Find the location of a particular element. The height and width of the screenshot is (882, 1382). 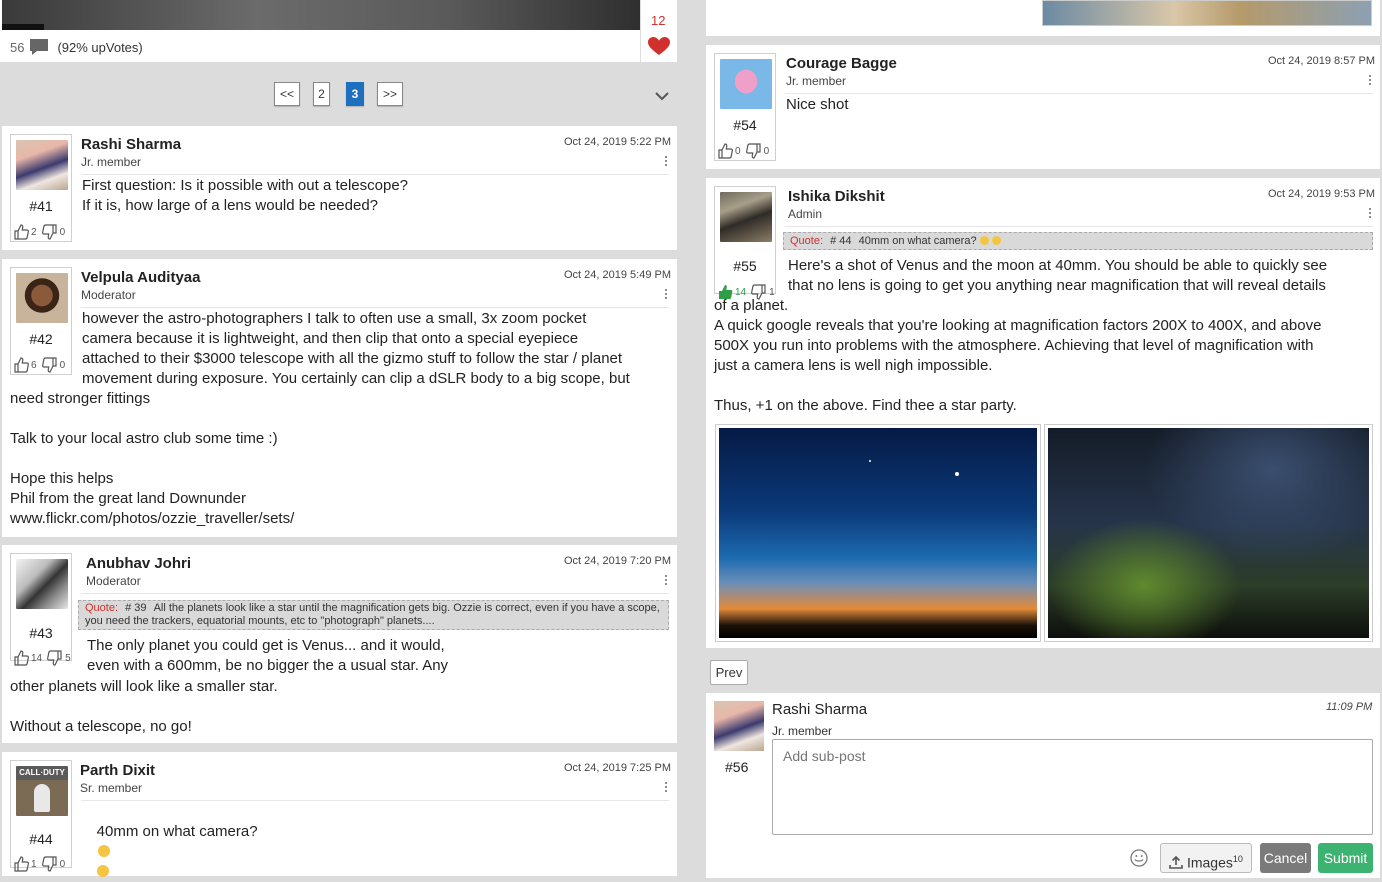

photo-milky-way-image is located at coordinates (1208, 533).